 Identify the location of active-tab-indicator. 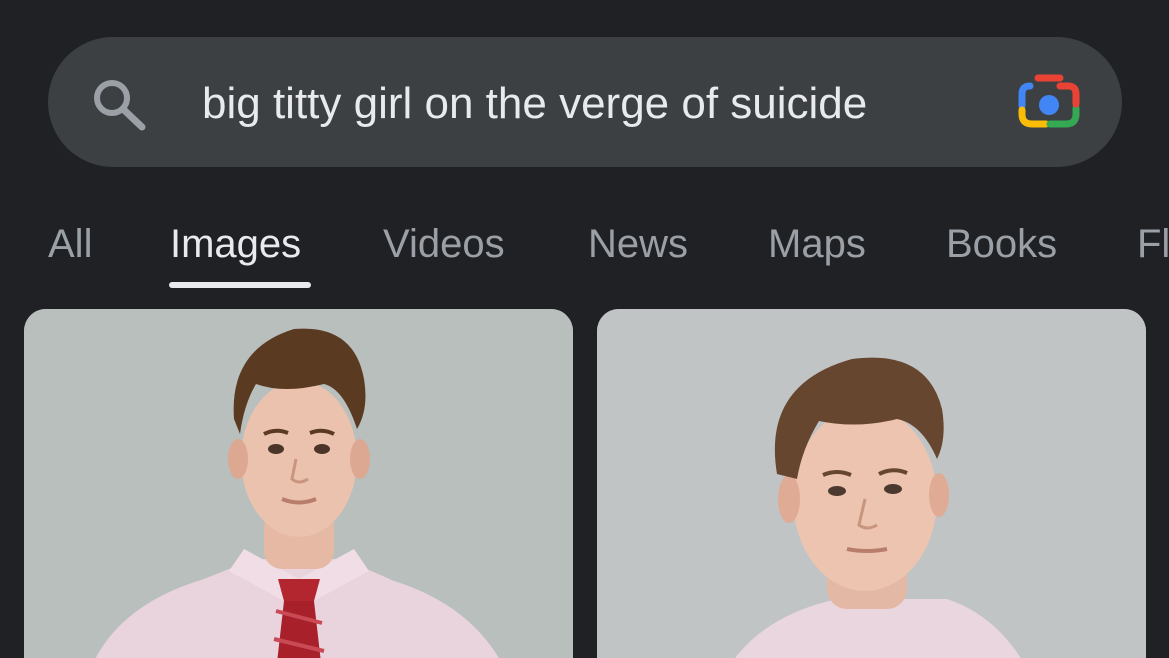
(240, 285).